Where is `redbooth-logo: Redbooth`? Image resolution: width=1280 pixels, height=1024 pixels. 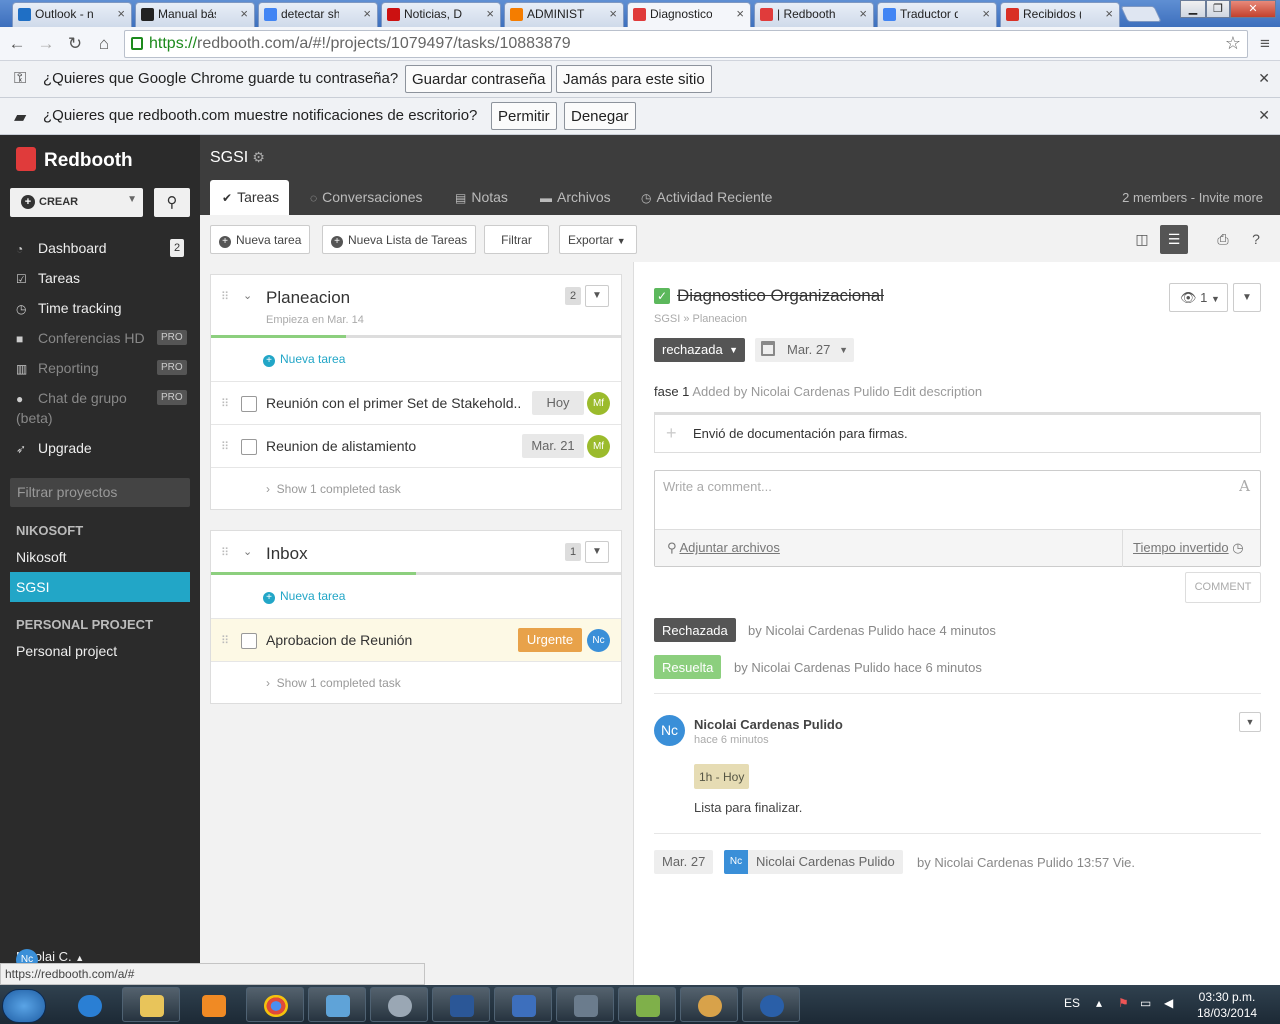
redbooth-logo: Redbooth is located at coordinates (74, 159).